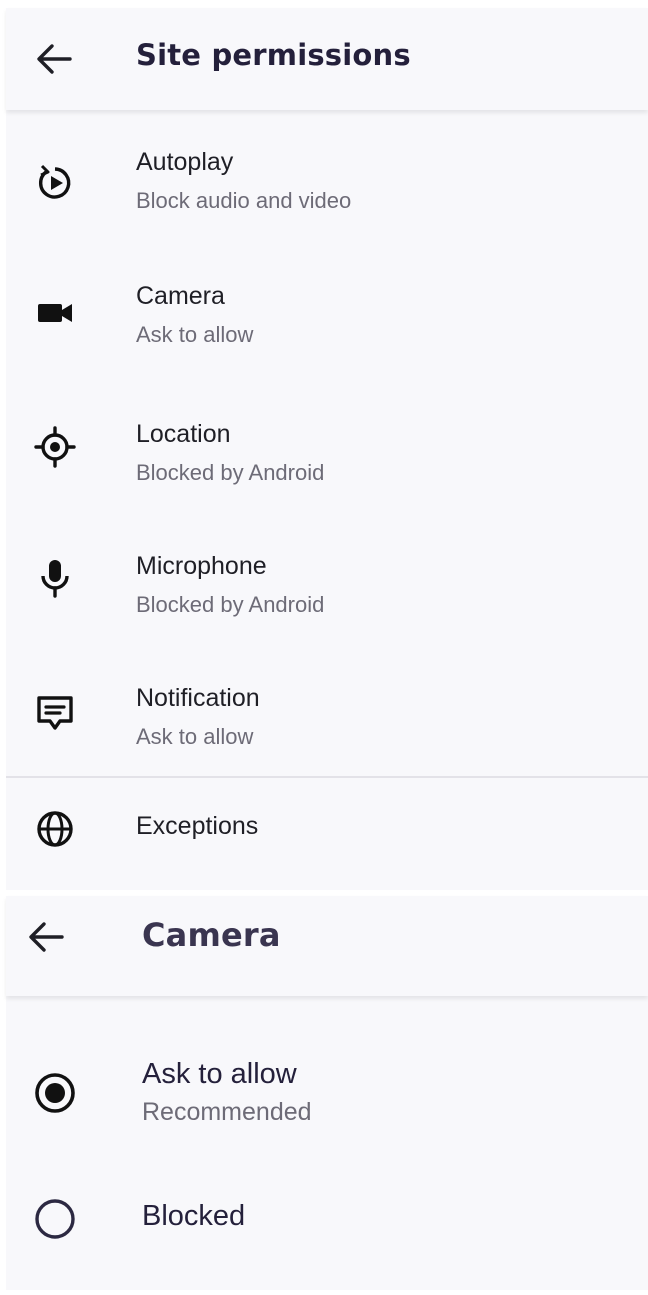 The image size is (648, 1295). Describe the element at coordinates (273, 55) in the screenshot. I see `page-title: Site permissions` at that location.